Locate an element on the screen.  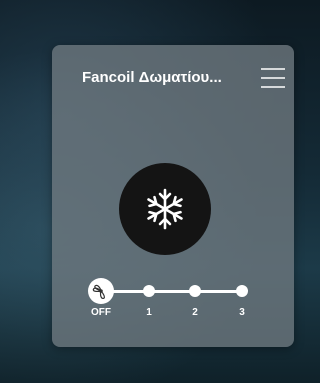
speed-label-3: 3 is located at coordinates (242, 312).